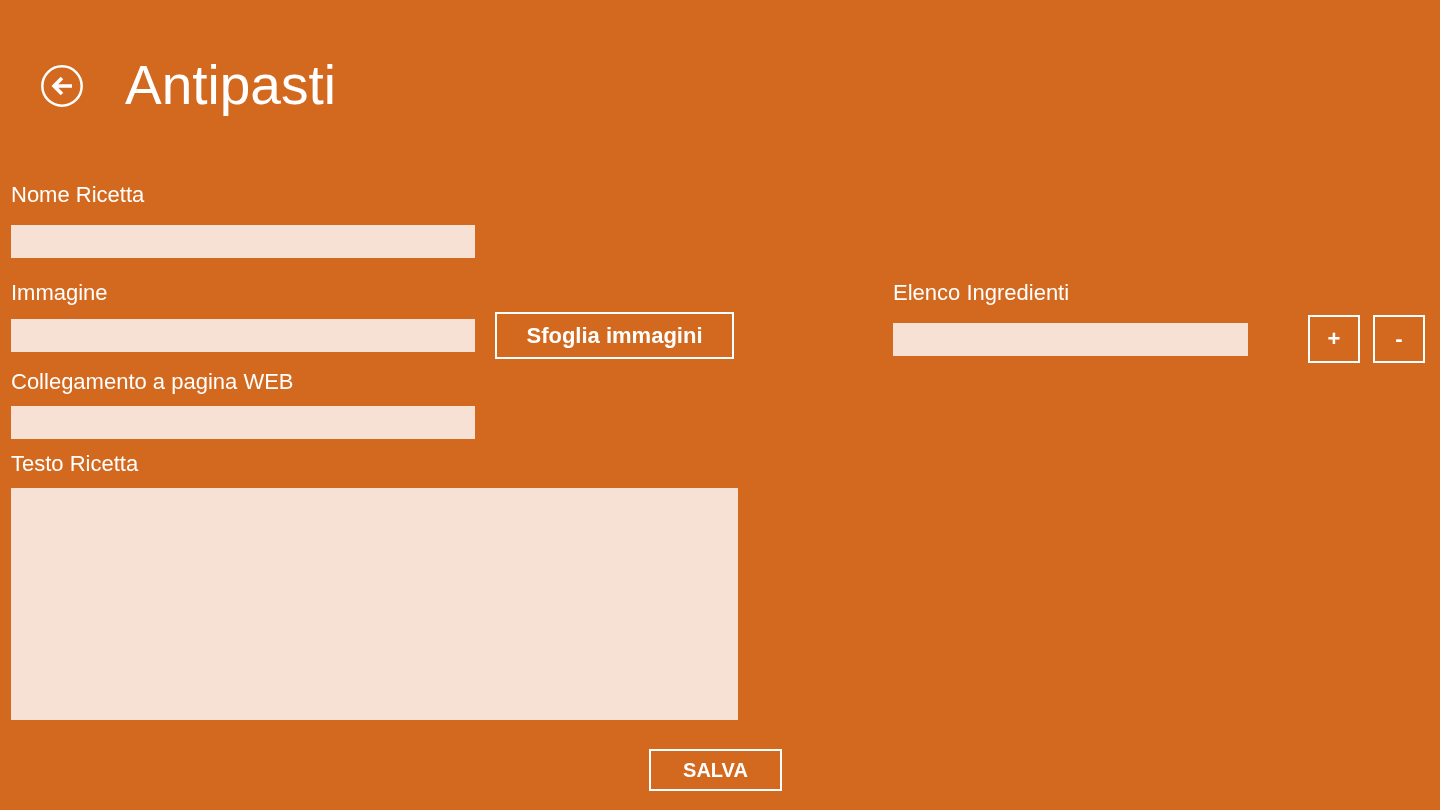 Image resolution: width=1440 pixels, height=810 pixels. What do you see at coordinates (981, 293) in the screenshot?
I see `field-label: Elenco Ingredienti` at bounding box center [981, 293].